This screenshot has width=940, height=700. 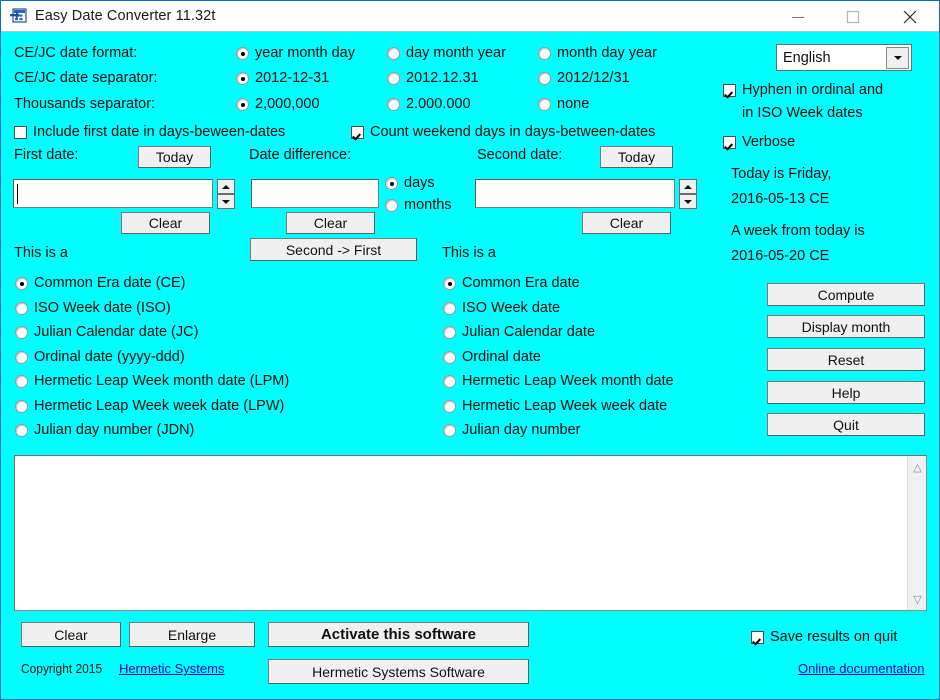 I want to click on first-date-input, so click(x=113, y=193).